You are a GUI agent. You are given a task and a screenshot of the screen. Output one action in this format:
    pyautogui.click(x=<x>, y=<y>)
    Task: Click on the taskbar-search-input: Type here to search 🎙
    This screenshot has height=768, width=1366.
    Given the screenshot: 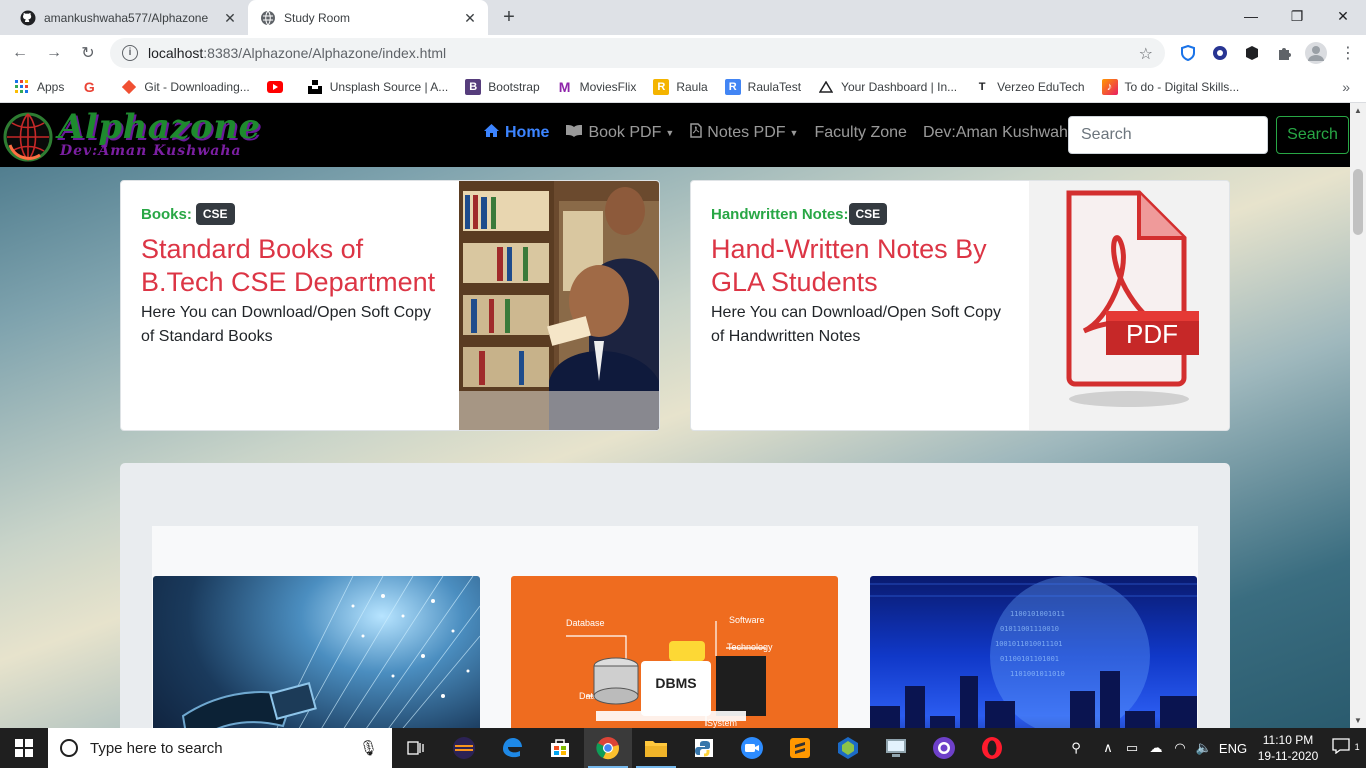 What is the action you would take?
    pyautogui.click(x=220, y=748)
    